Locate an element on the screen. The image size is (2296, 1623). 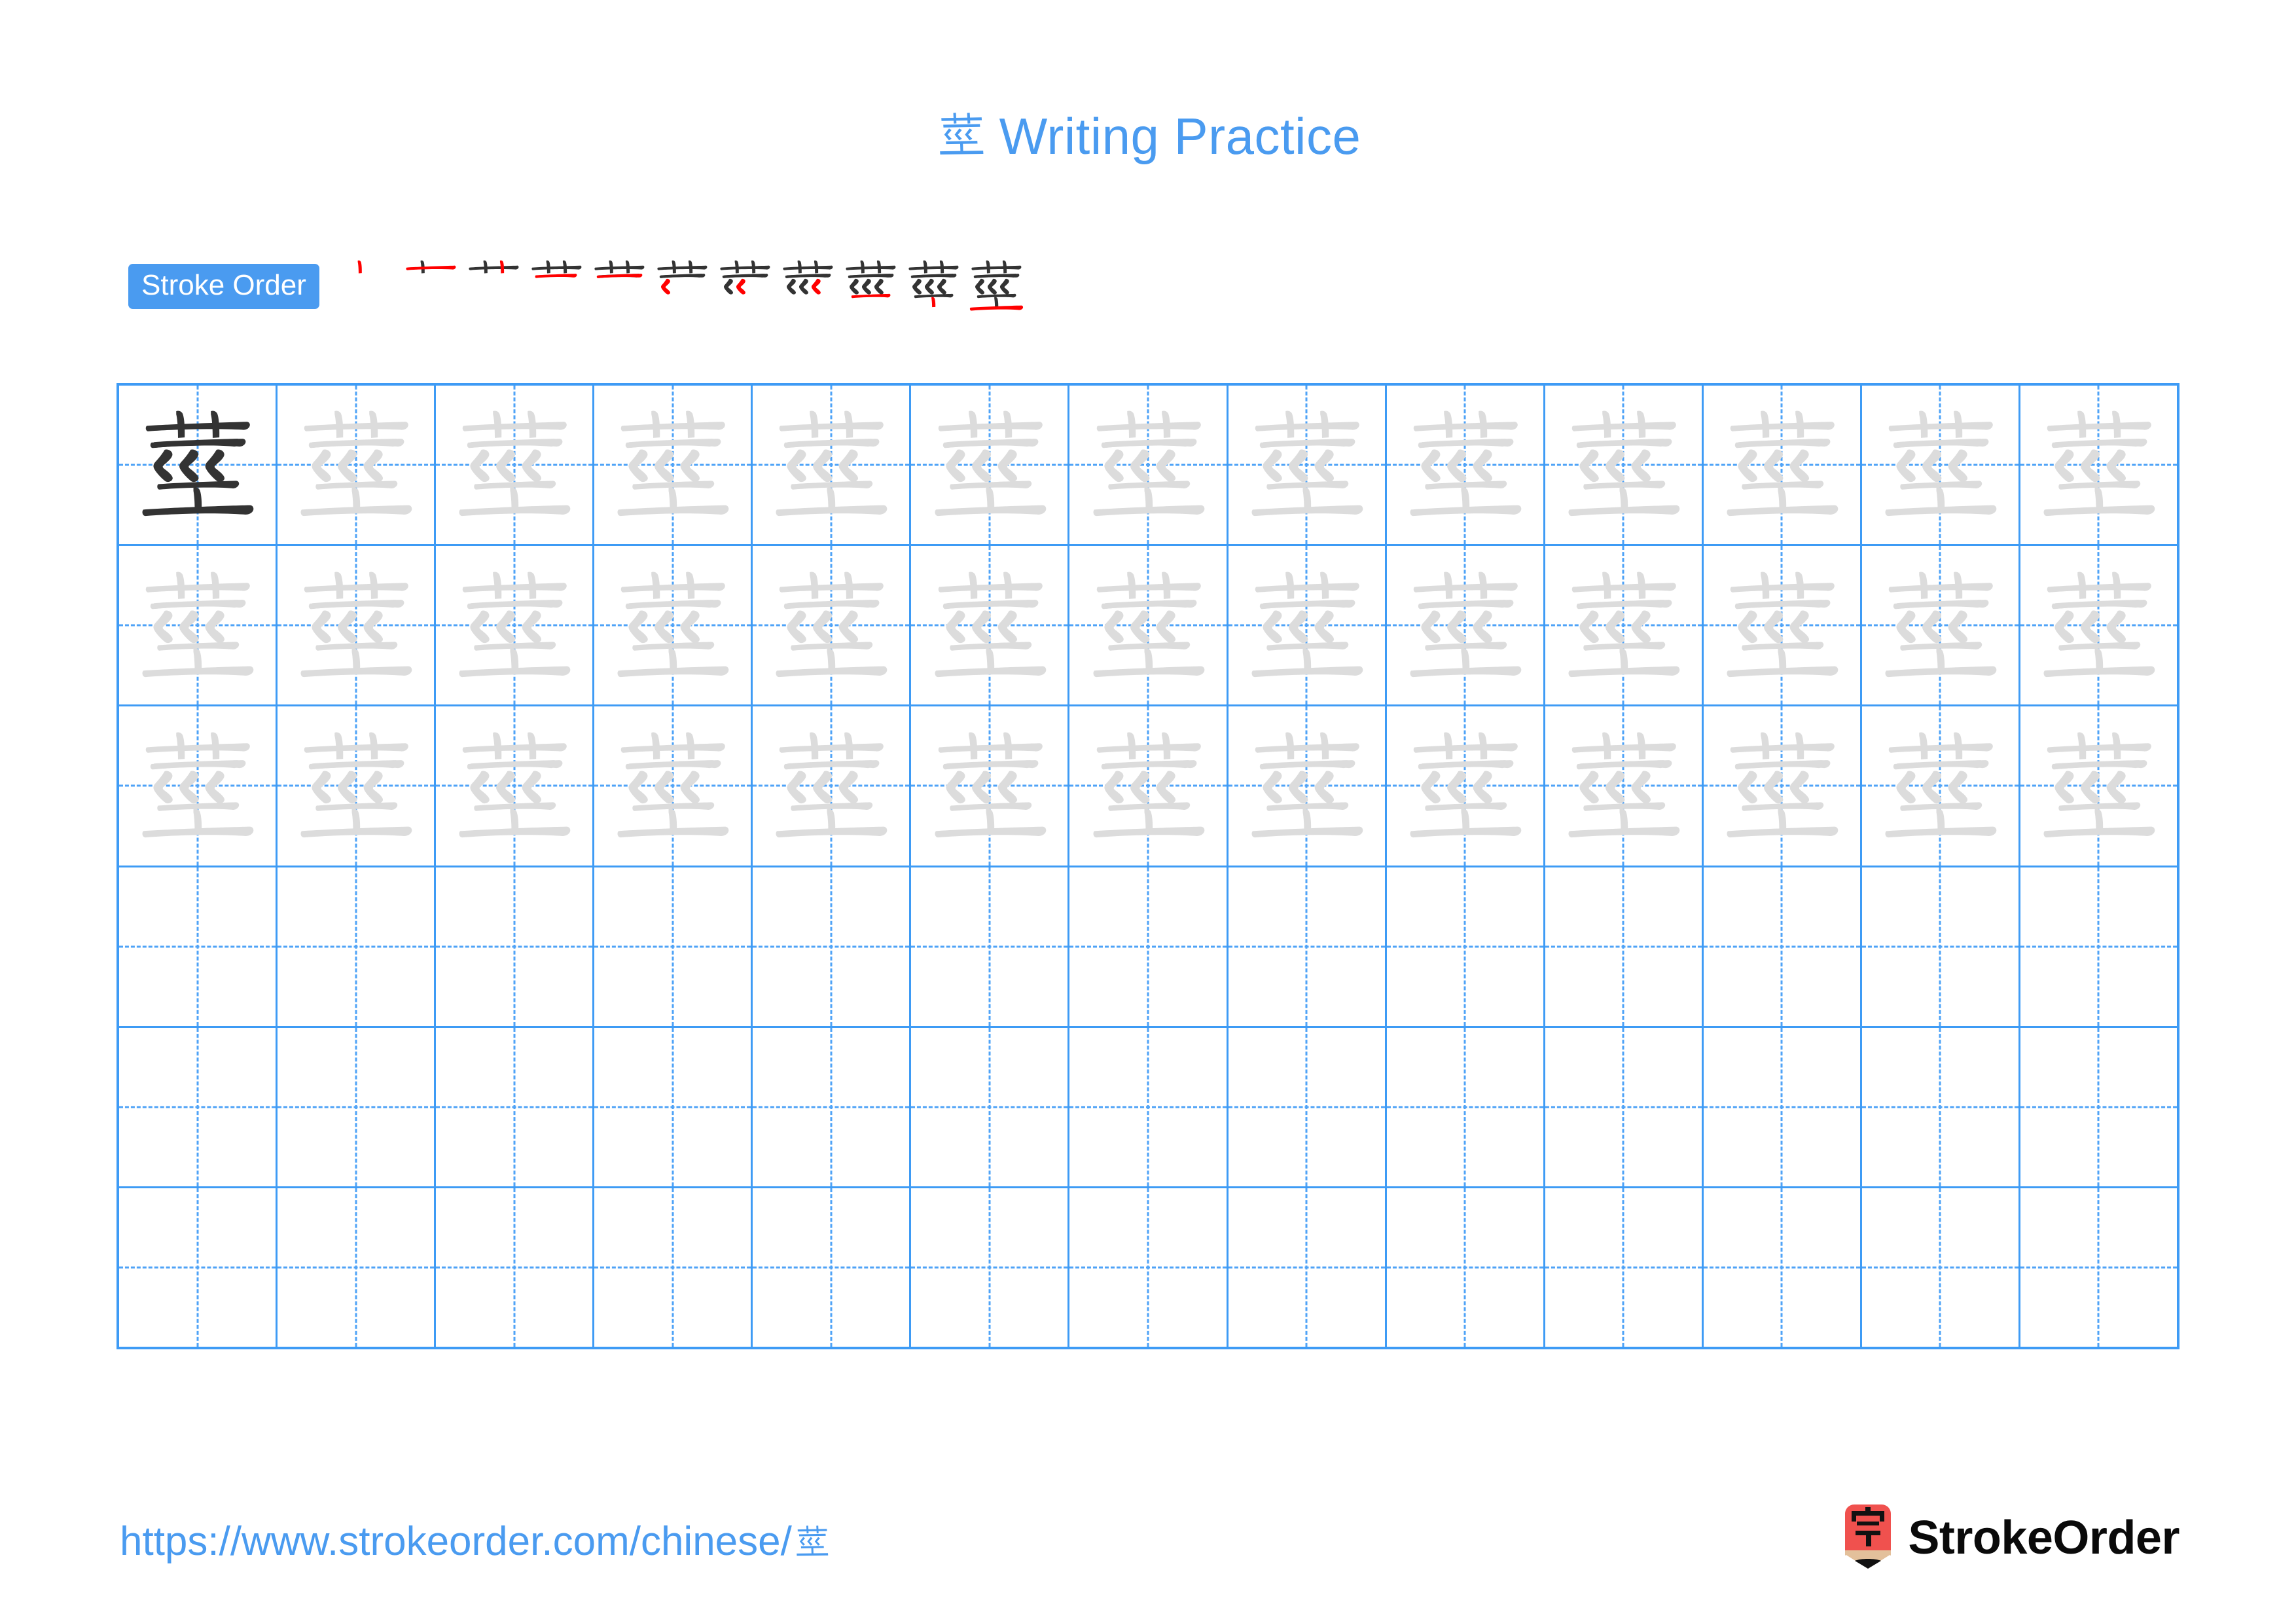
footer-url: https://www.strokeorder.com/chinese/ is located at coordinates (476, 1544).